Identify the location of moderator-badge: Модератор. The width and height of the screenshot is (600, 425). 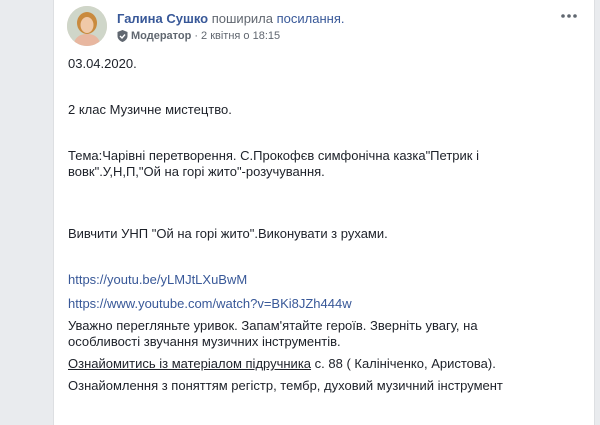
(154, 36).